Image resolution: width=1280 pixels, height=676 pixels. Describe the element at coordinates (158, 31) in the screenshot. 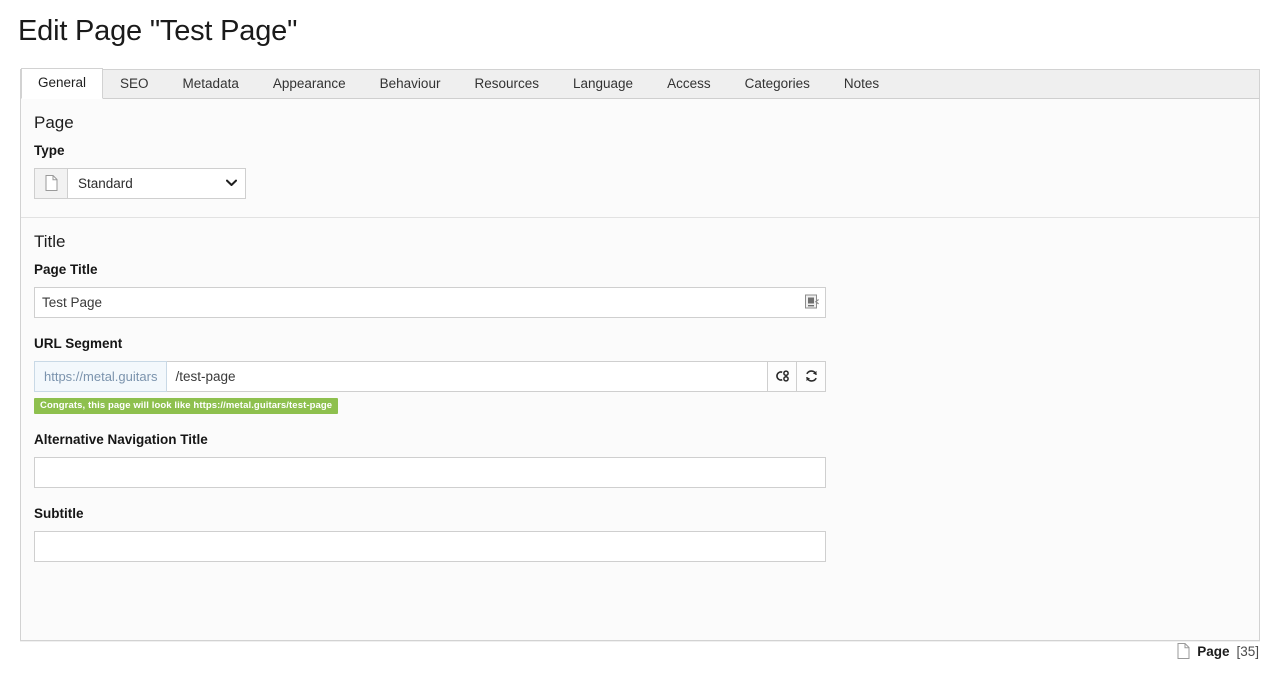

I see `page-title: Edit Page "Test Page"` at that location.